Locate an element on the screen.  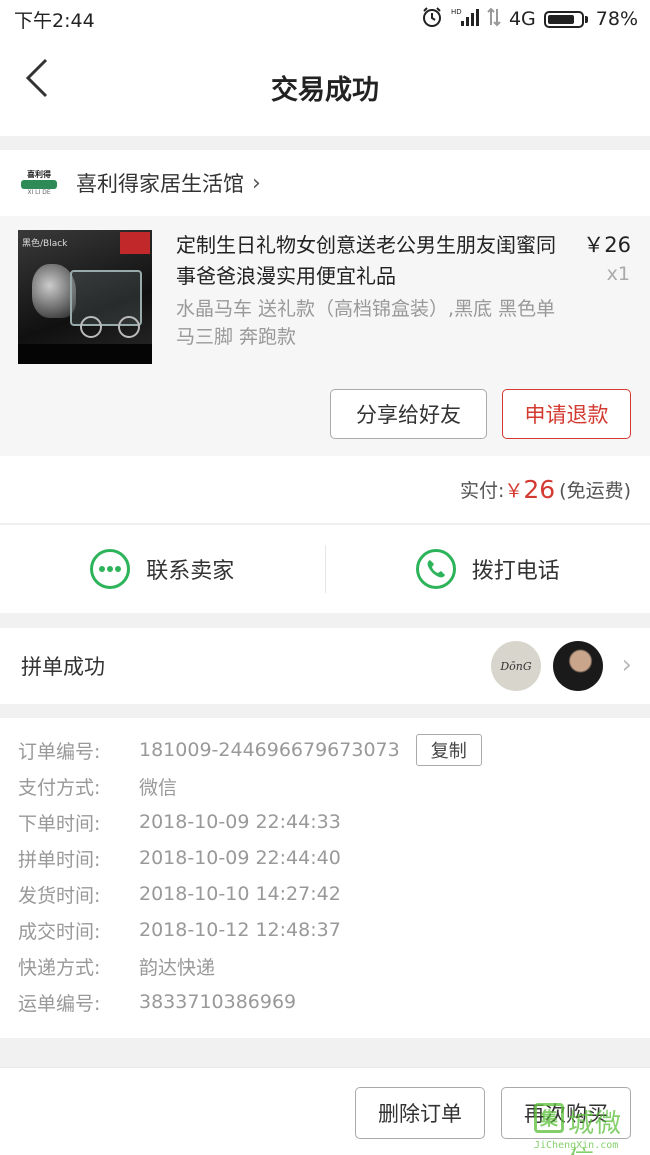
courier-label: 快递方式: is located at coordinates (59, 967).